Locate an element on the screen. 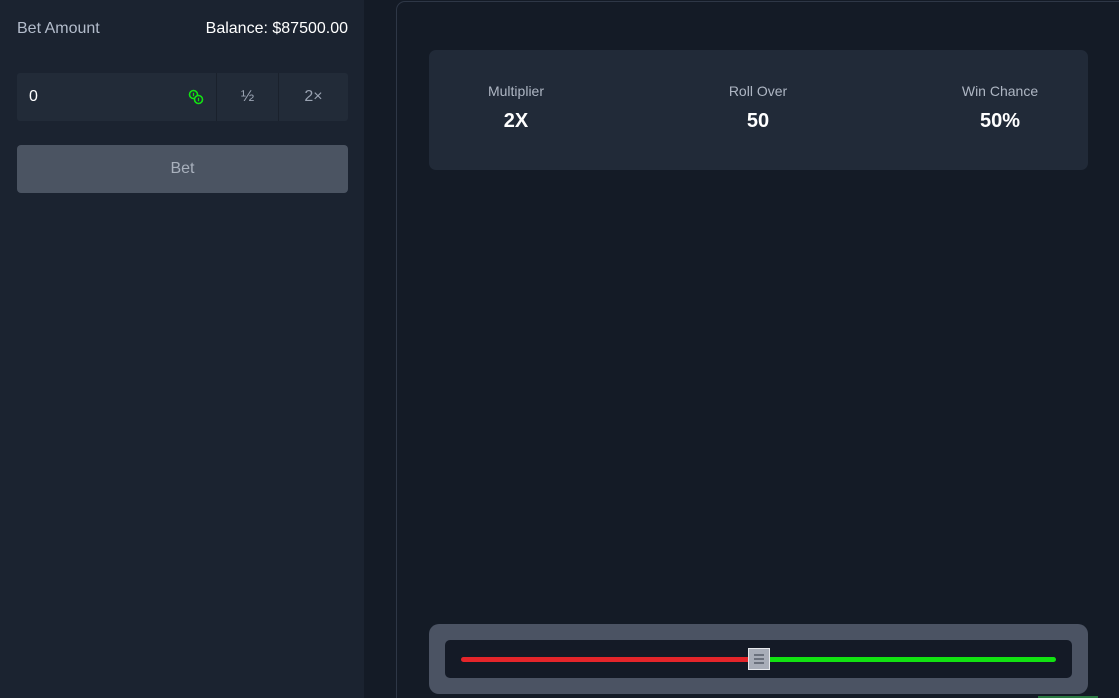 Image resolution: width=1119 pixels, height=698 pixels. rollover-label: Roll Over is located at coordinates (758, 91).